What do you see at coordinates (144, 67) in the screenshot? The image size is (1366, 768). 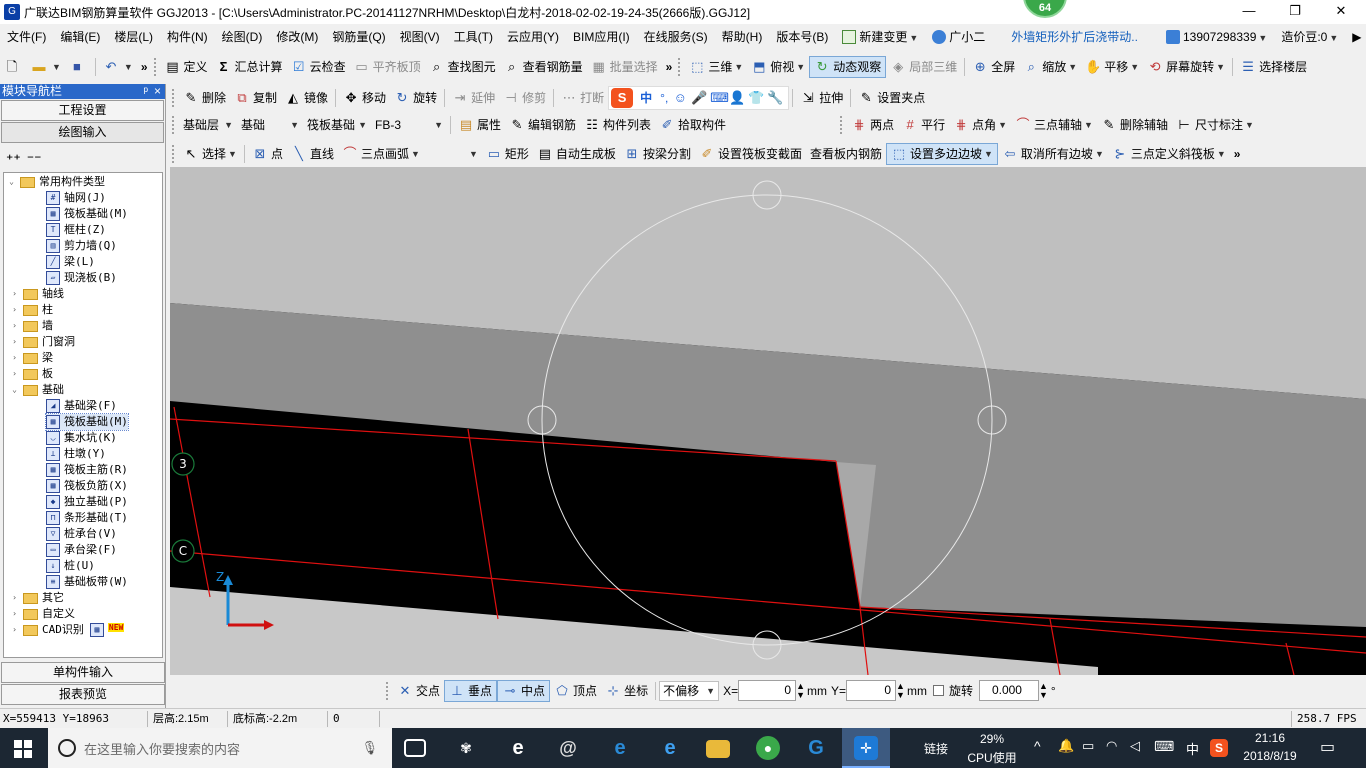 I see `toolbar-overflow-button: »` at bounding box center [144, 67].